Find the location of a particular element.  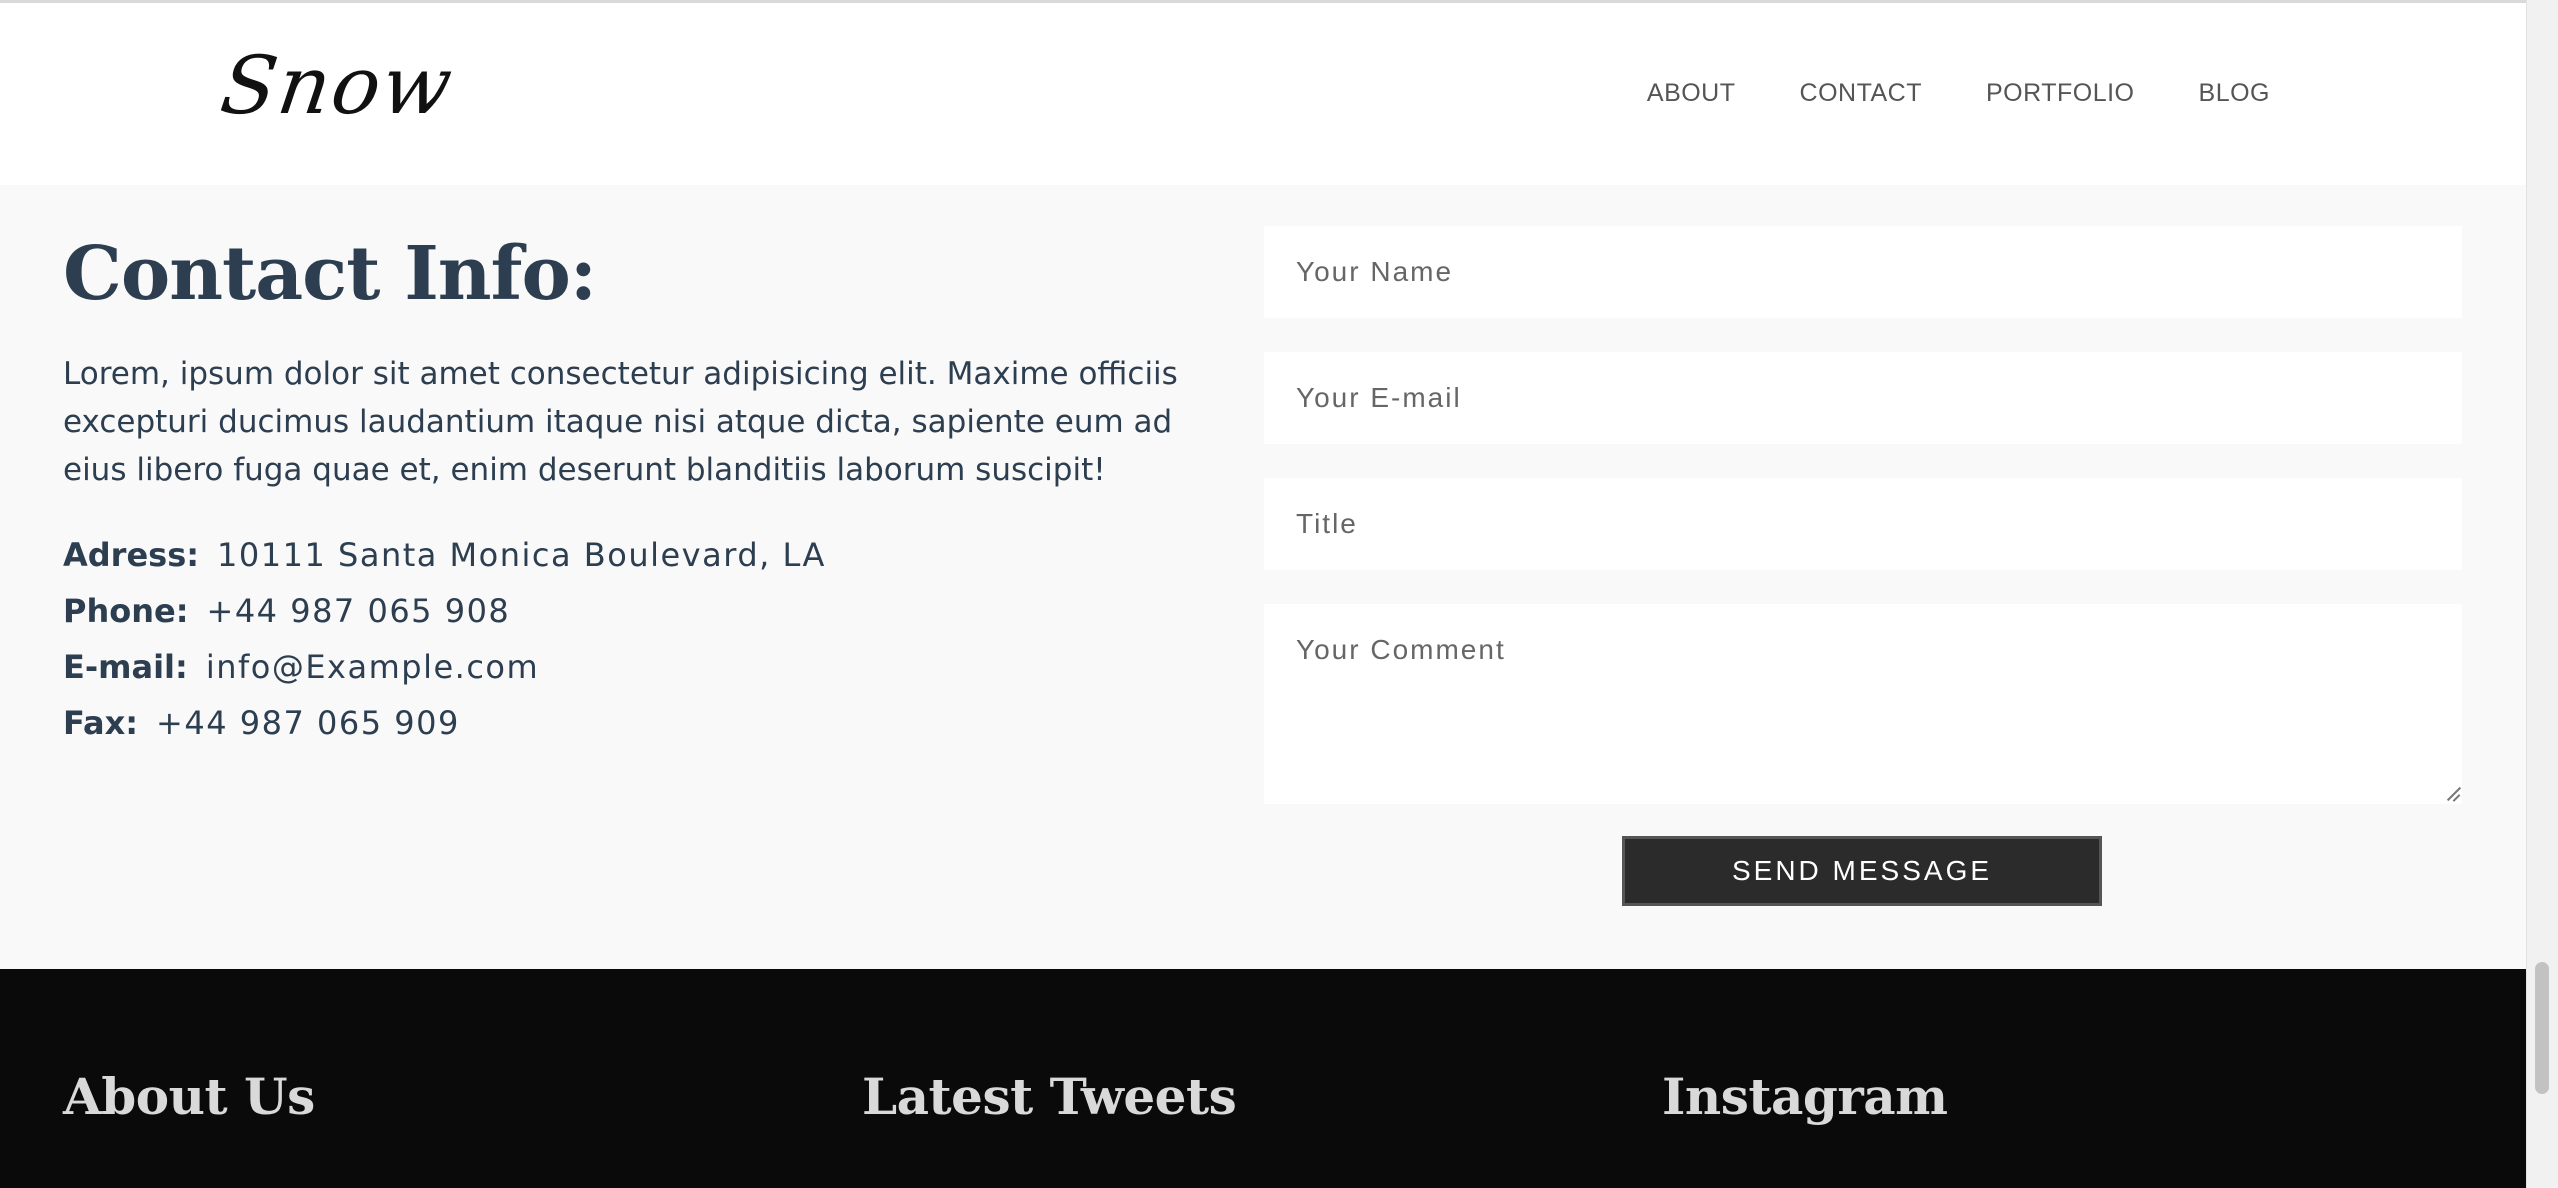

email-label: E-mail: is located at coordinates (125, 667).